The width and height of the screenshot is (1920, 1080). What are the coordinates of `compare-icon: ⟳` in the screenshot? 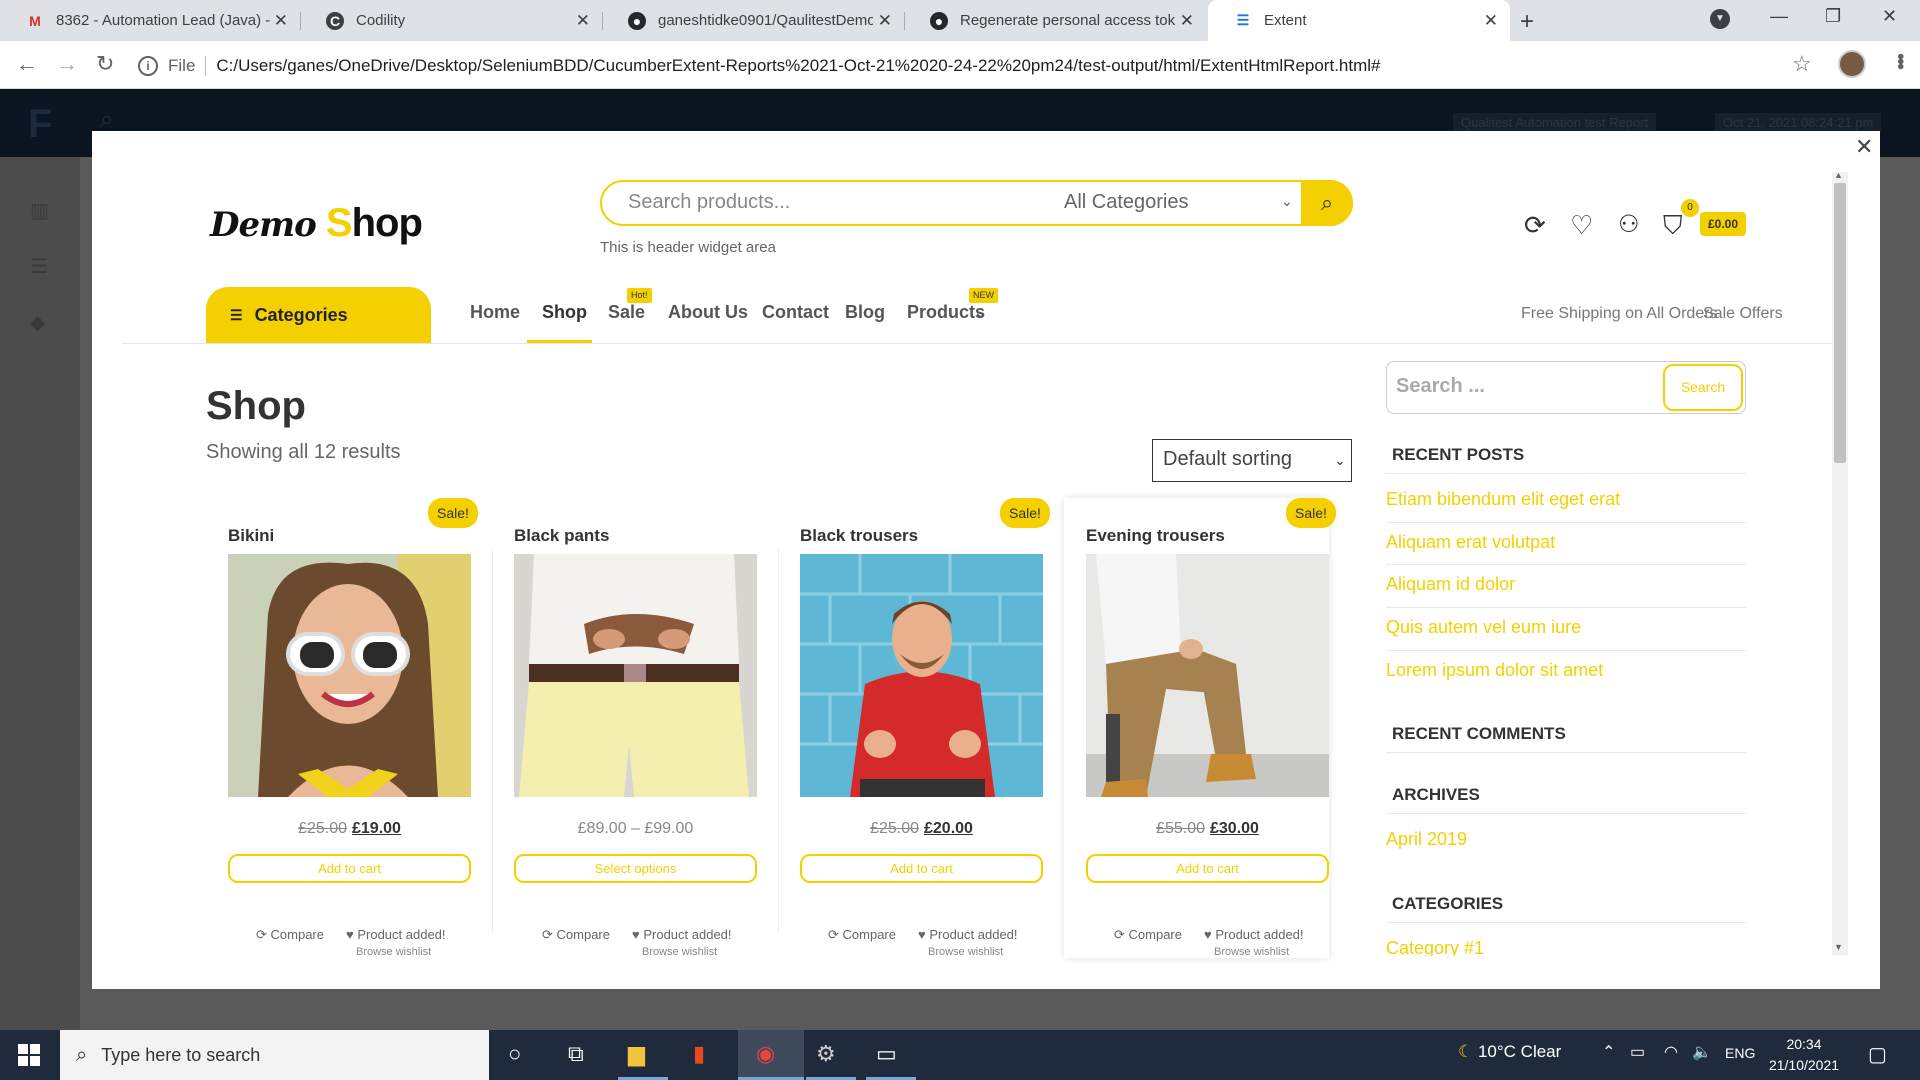 It's located at (1535, 225).